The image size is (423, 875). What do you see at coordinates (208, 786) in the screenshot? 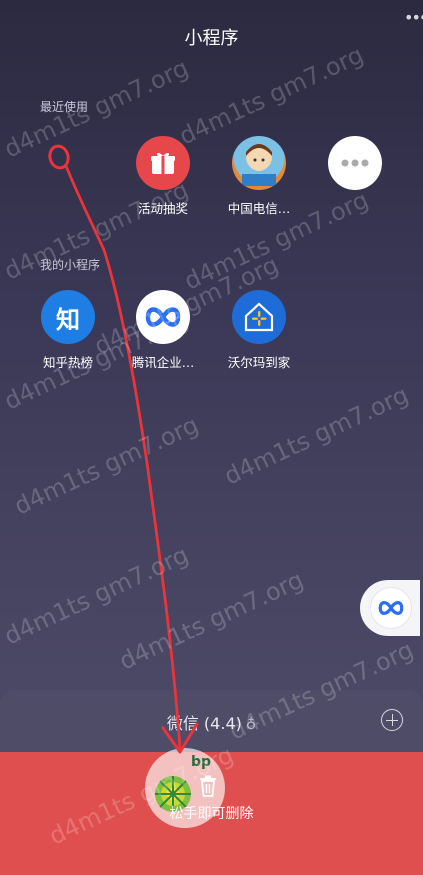
I see `trash-icon` at bounding box center [208, 786].